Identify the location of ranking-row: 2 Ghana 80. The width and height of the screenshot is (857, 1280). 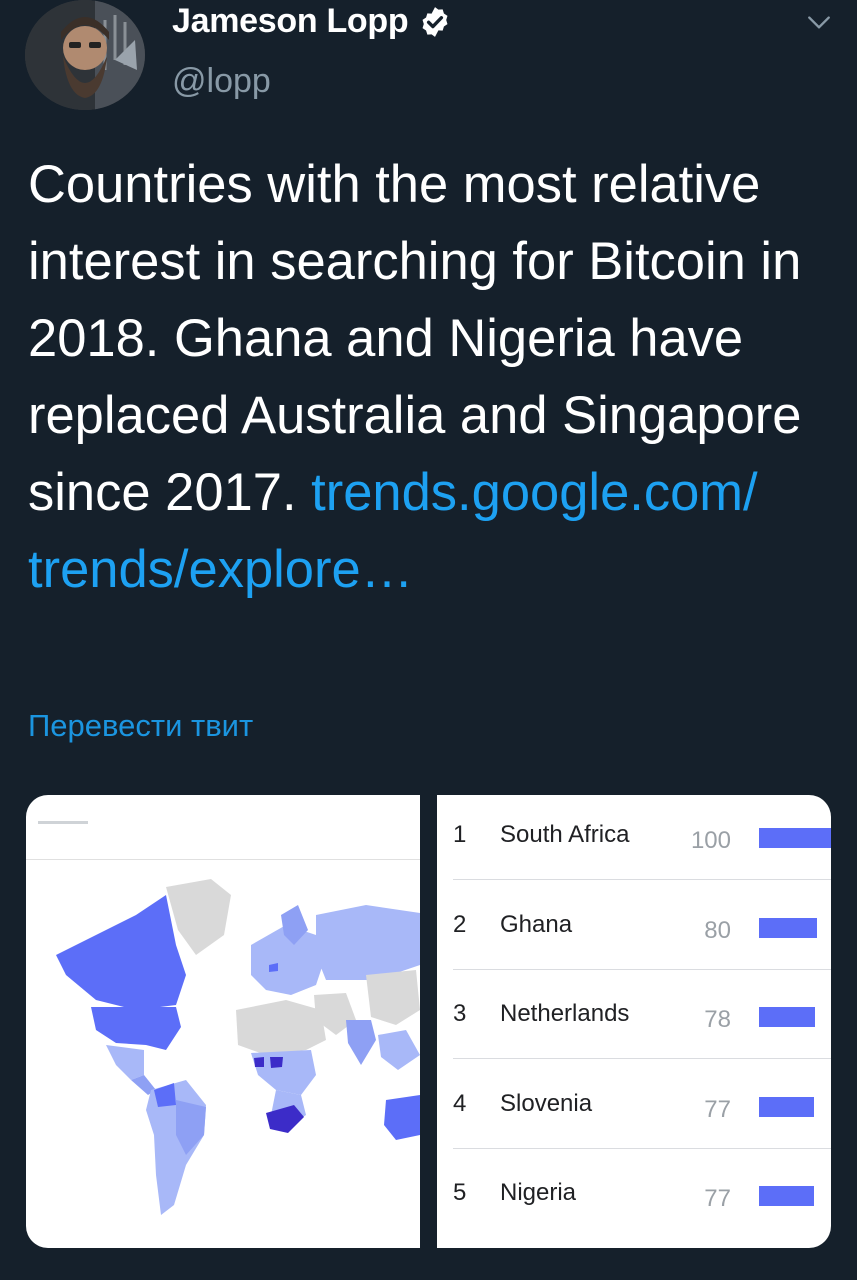
(634, 930).